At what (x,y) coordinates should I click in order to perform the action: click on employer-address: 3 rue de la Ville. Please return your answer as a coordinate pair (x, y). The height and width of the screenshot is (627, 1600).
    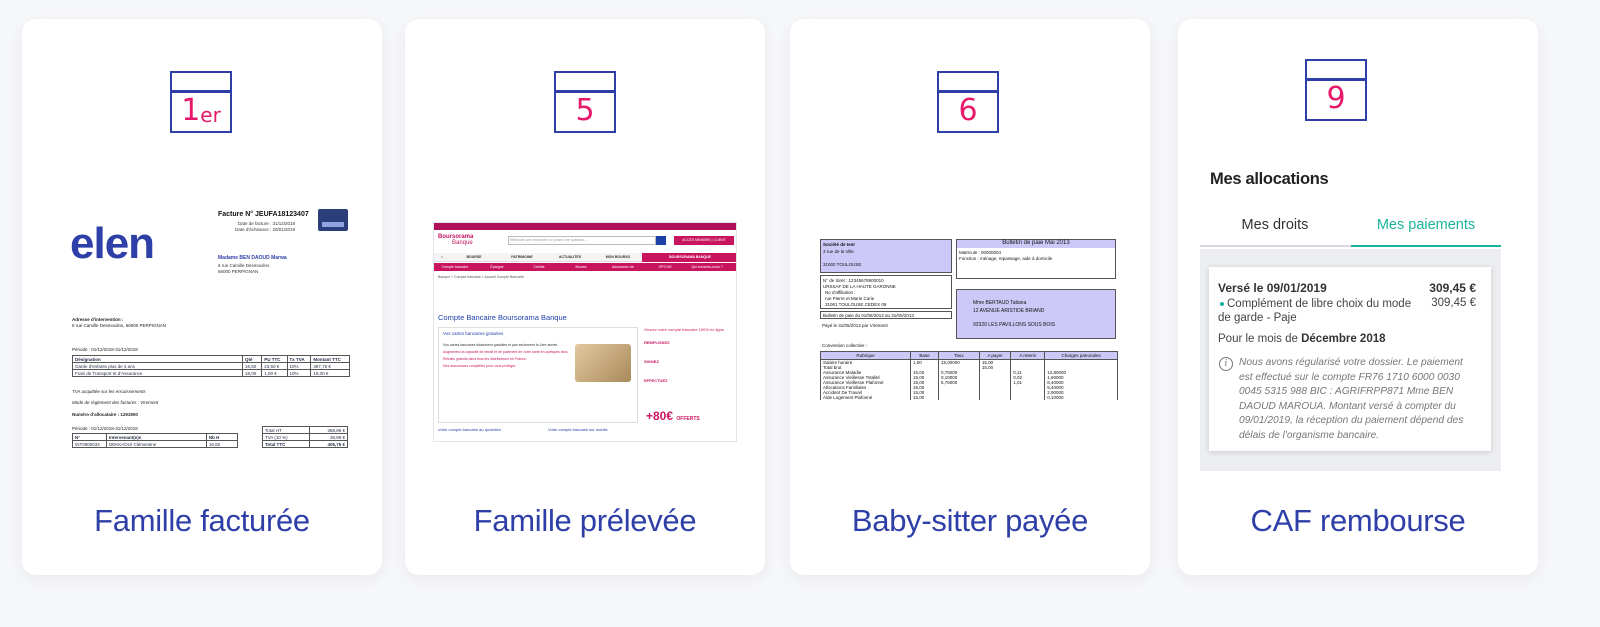
    Looking at the image, I should click on (838, 251).